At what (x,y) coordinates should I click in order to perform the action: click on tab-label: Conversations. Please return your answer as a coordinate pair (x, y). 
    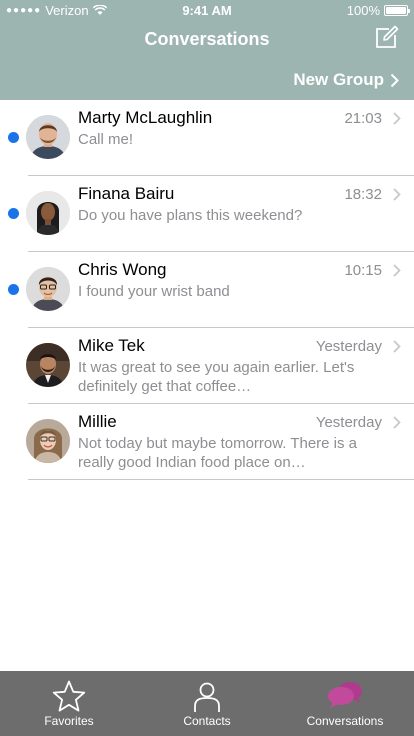
    Looking at the image, I should click on (345, 721).